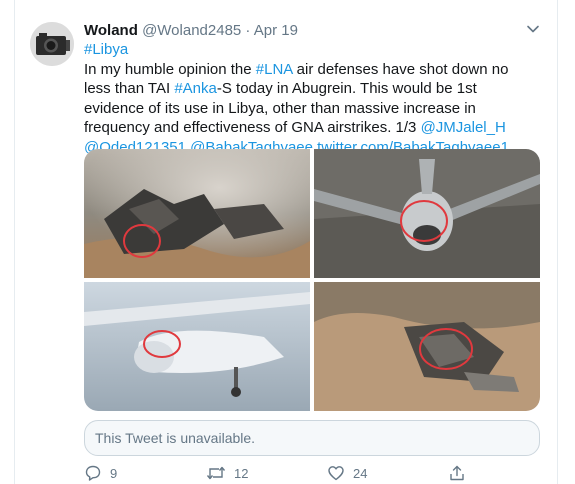  I want to click on camera-icon, so click(52, 44).